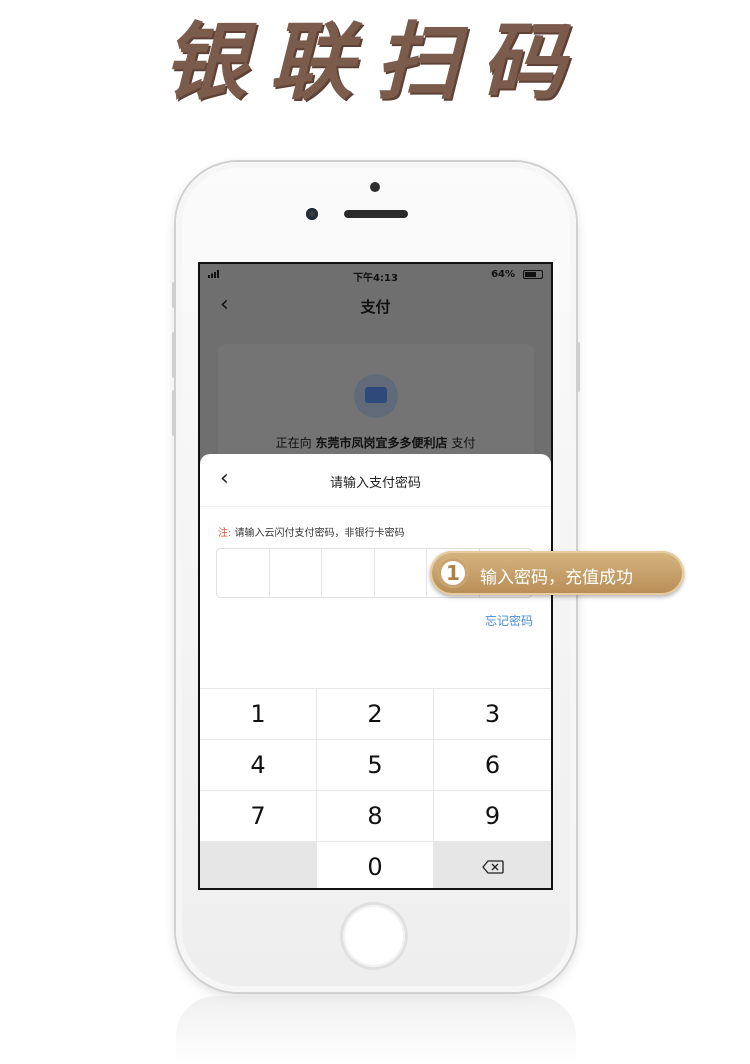 The height and width of the screenshot is (1064, 750). Describe the element at coordinates (174, 295) in the screenshot. I see `mute-switch` at that location.